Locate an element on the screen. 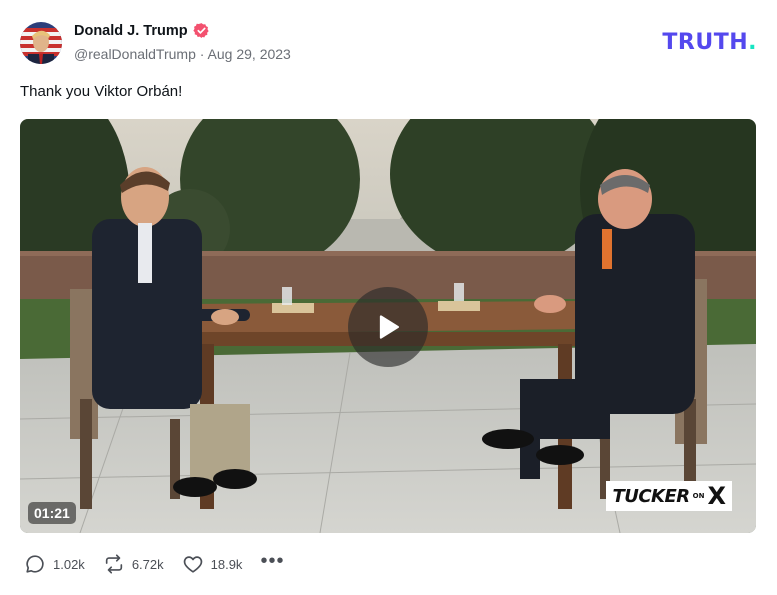 This screenshot has width=777, height=595. video-watermark: TUCKER ON X is located at coordinates (669, 496).